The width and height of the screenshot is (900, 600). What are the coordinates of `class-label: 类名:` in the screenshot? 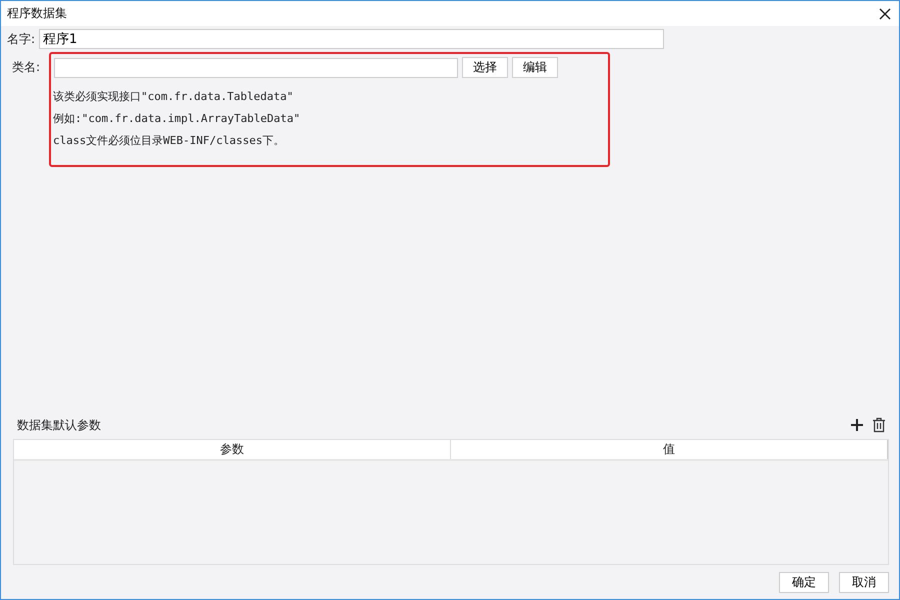 It's located at (27, 67).